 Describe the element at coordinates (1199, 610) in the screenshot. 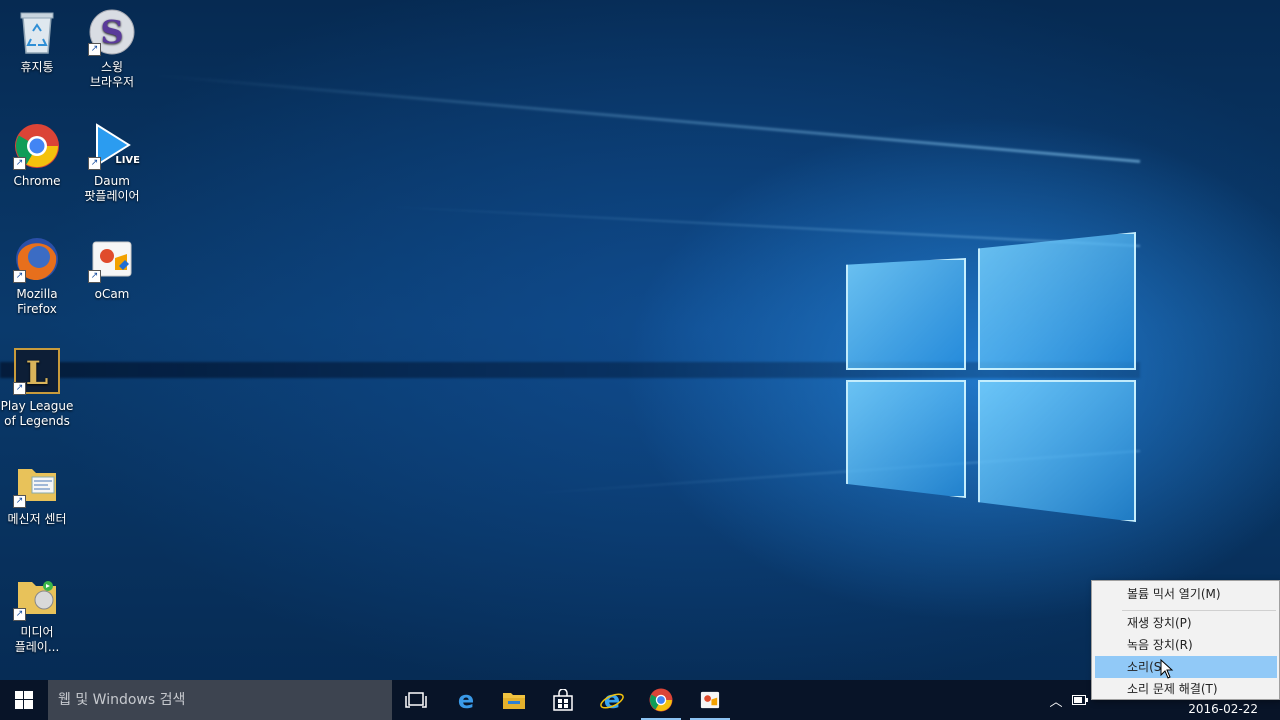

I see `menu-separator` at that location.